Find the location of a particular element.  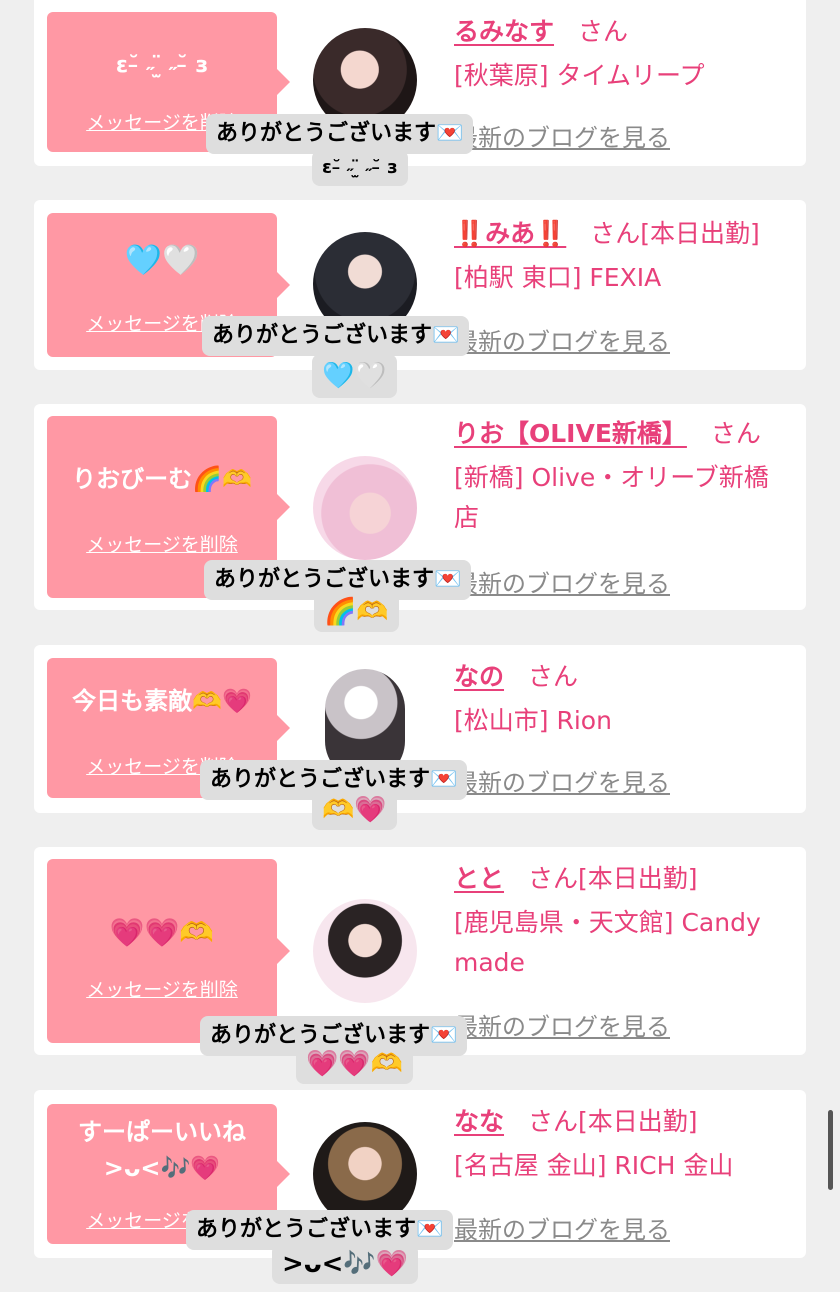

message-text: 今日も素敵🫶💗 is located at coordinates (162, 701).